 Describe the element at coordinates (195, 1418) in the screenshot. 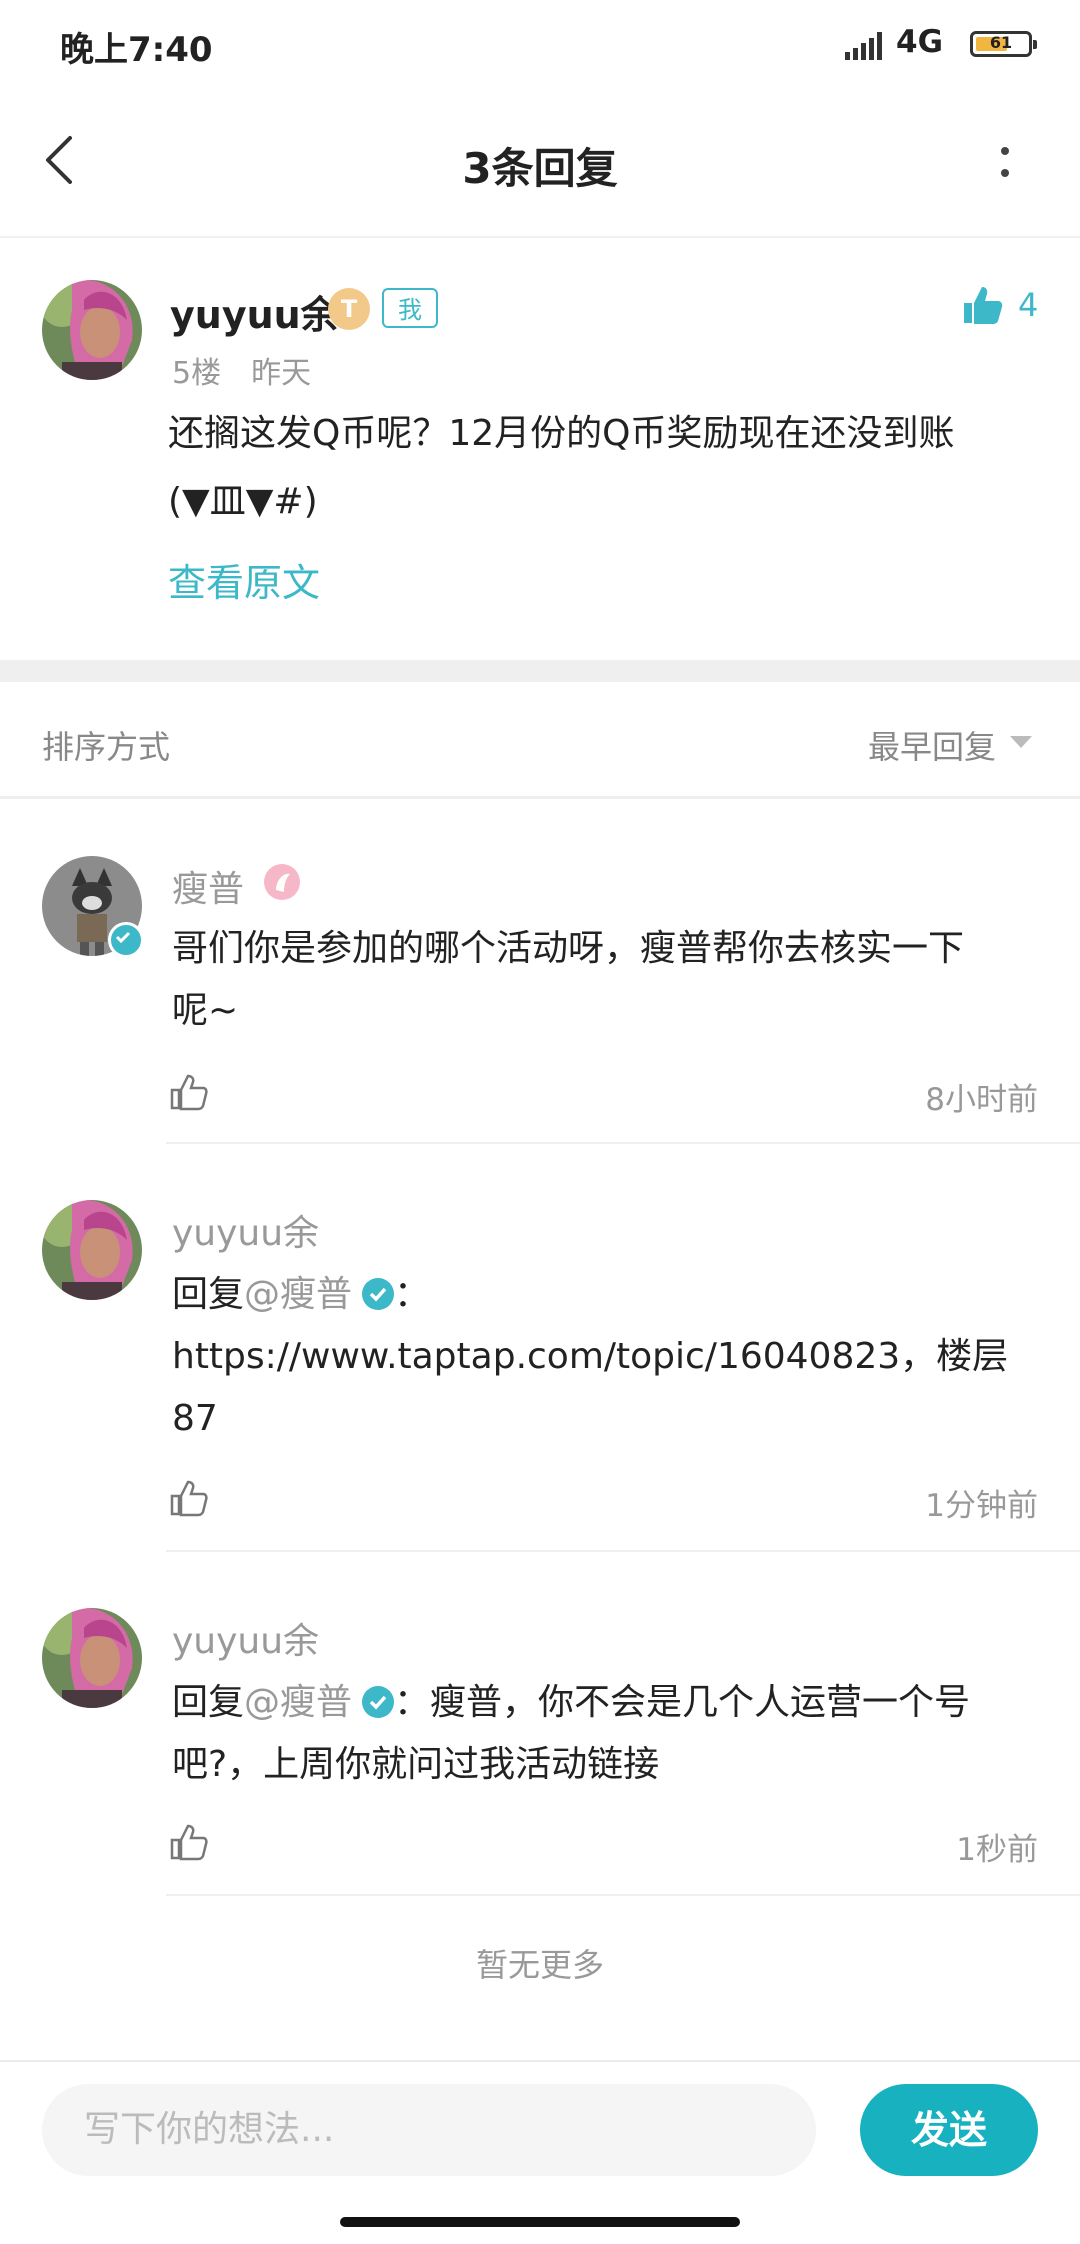

I see `reply-text-line: 87` at that location.